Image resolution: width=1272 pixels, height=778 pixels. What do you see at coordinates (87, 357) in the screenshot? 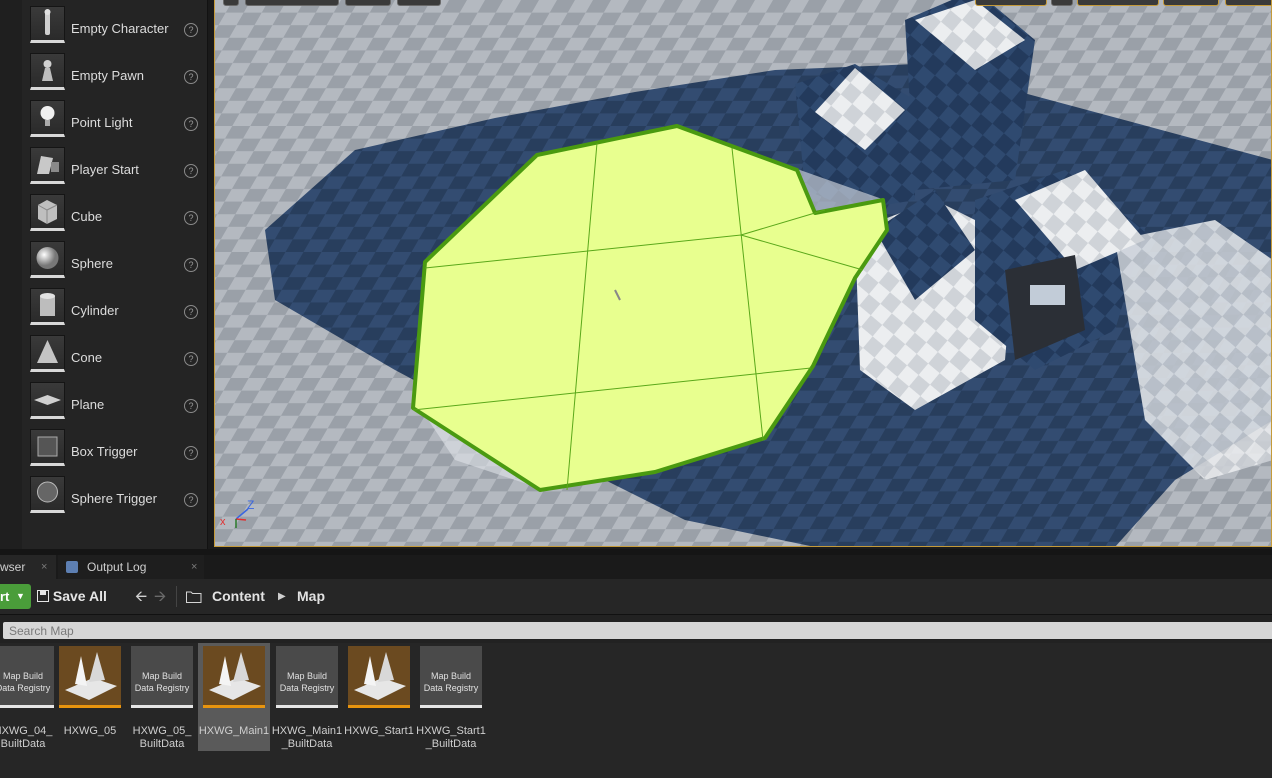
I see `place-item-label: Cone` at bounding box center [87, 357].